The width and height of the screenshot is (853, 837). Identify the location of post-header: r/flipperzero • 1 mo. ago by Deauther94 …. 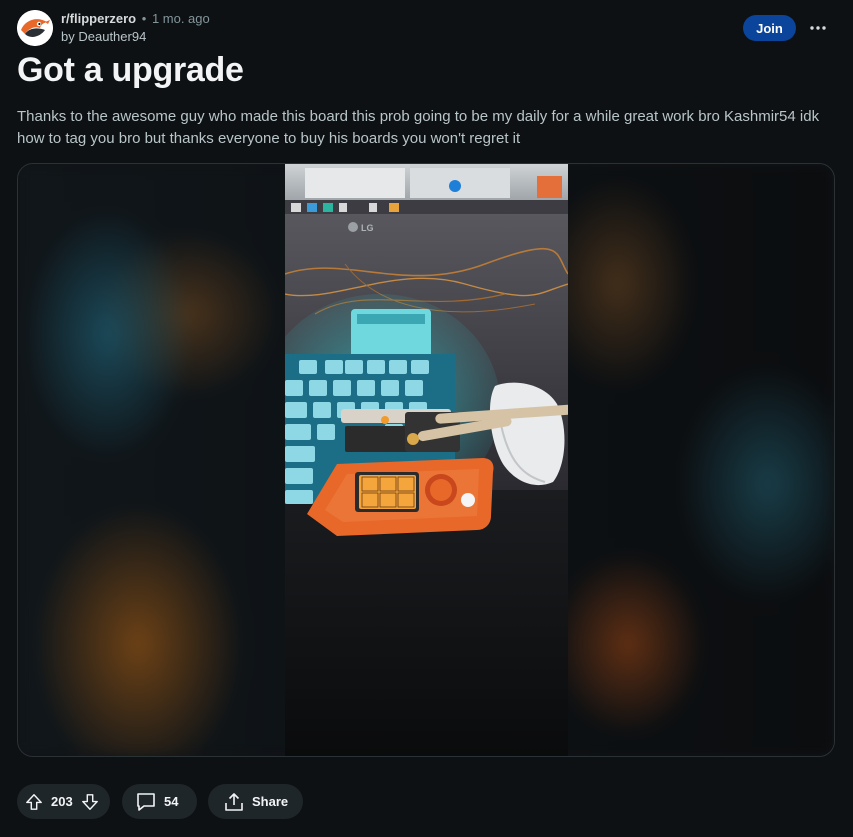
(426, 29).